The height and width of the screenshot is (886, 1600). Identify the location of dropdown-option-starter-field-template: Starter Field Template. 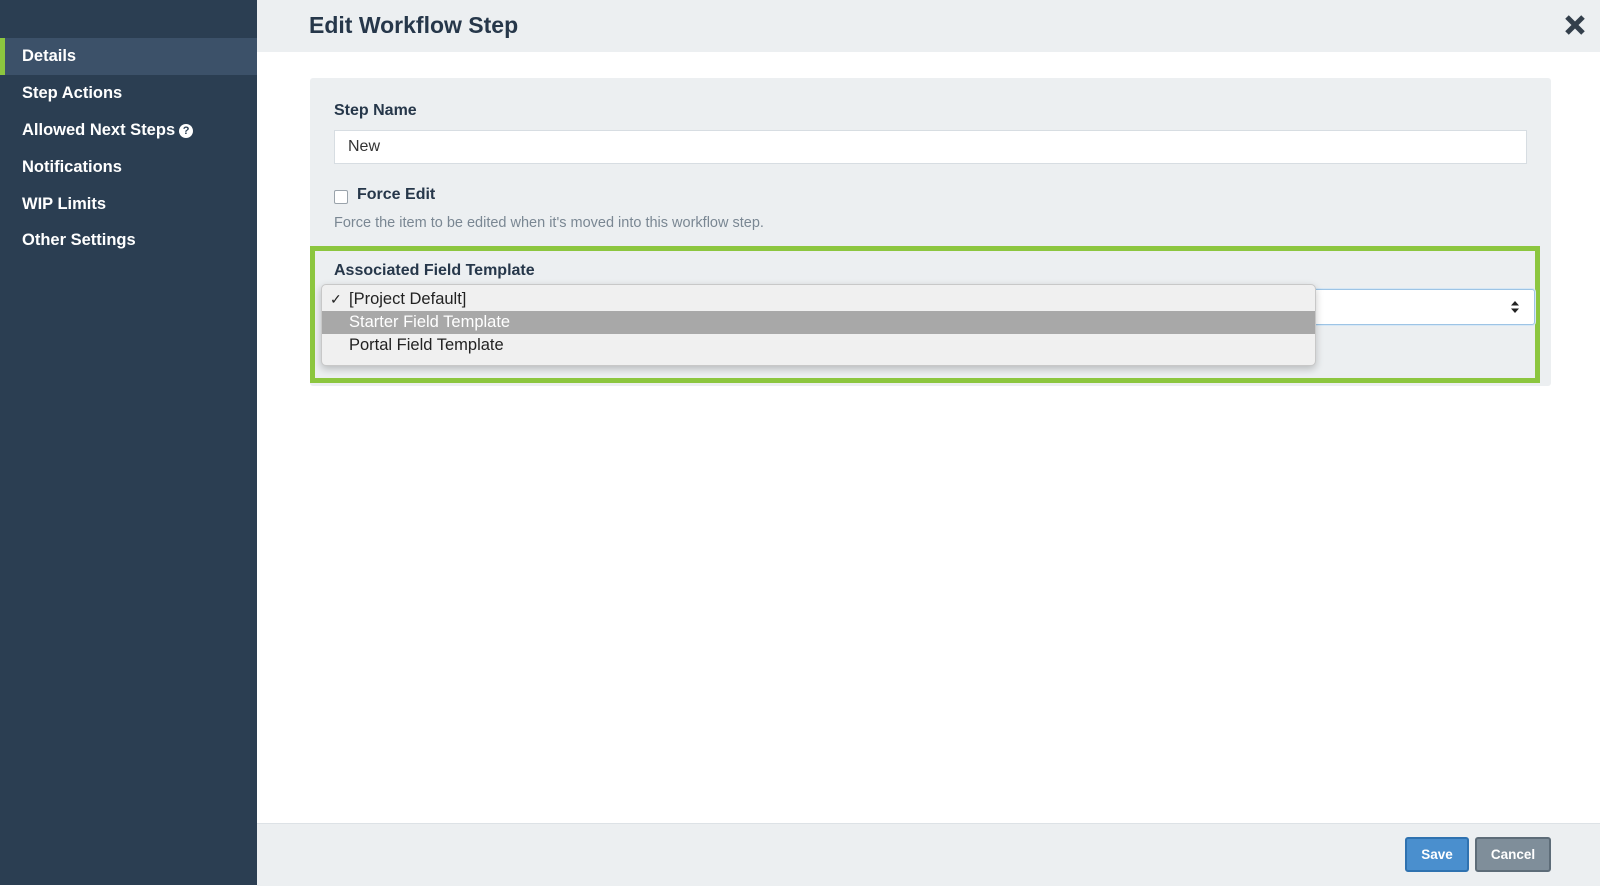
(818, 322).